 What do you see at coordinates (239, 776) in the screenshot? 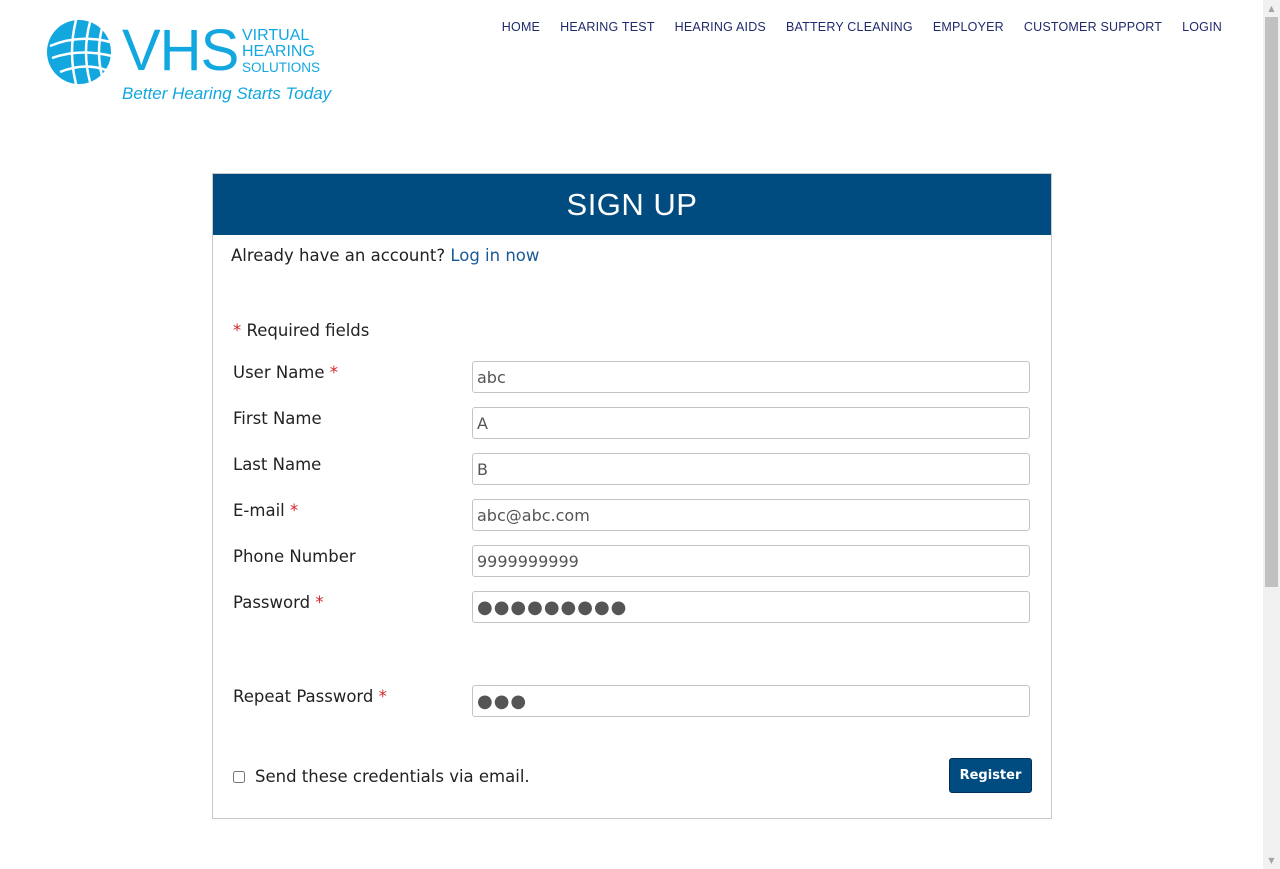
I see `send-credentials-checkbox` at bounding box center [239, 776].